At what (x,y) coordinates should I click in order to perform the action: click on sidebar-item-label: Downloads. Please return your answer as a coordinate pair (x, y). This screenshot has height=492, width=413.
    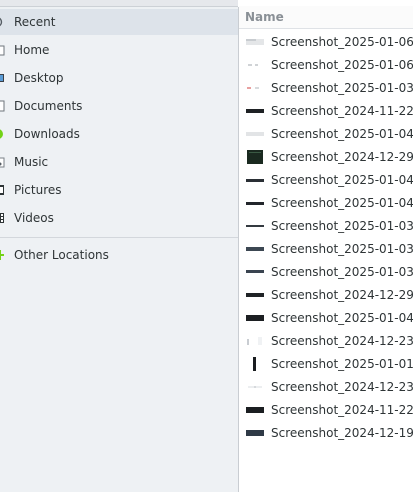
    Looking at the image, I should click on (47, 134).